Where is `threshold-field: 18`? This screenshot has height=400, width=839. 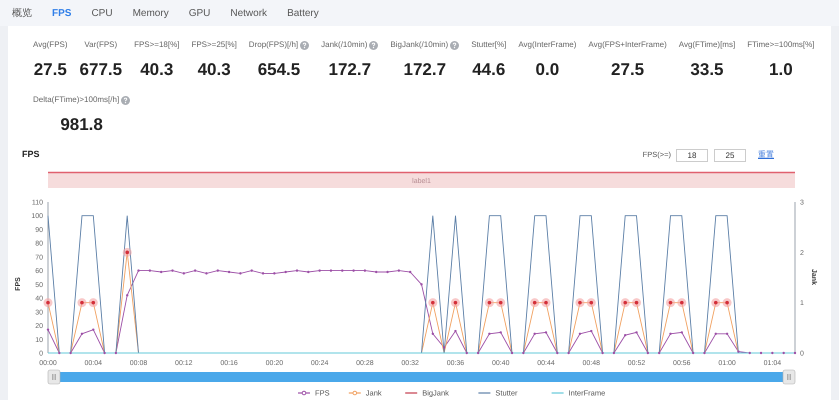
threshold-field: 18 is located at coordinates (692, 155).